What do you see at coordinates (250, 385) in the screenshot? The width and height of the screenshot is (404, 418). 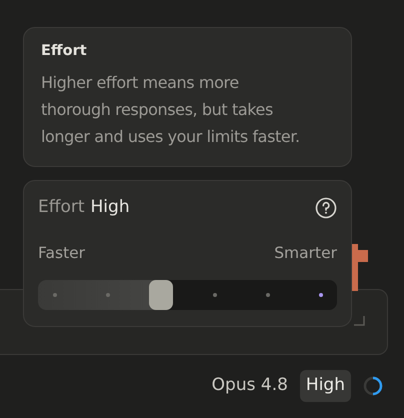 I see `model-name: Opus 4.8` at bounding box center [250, 385].